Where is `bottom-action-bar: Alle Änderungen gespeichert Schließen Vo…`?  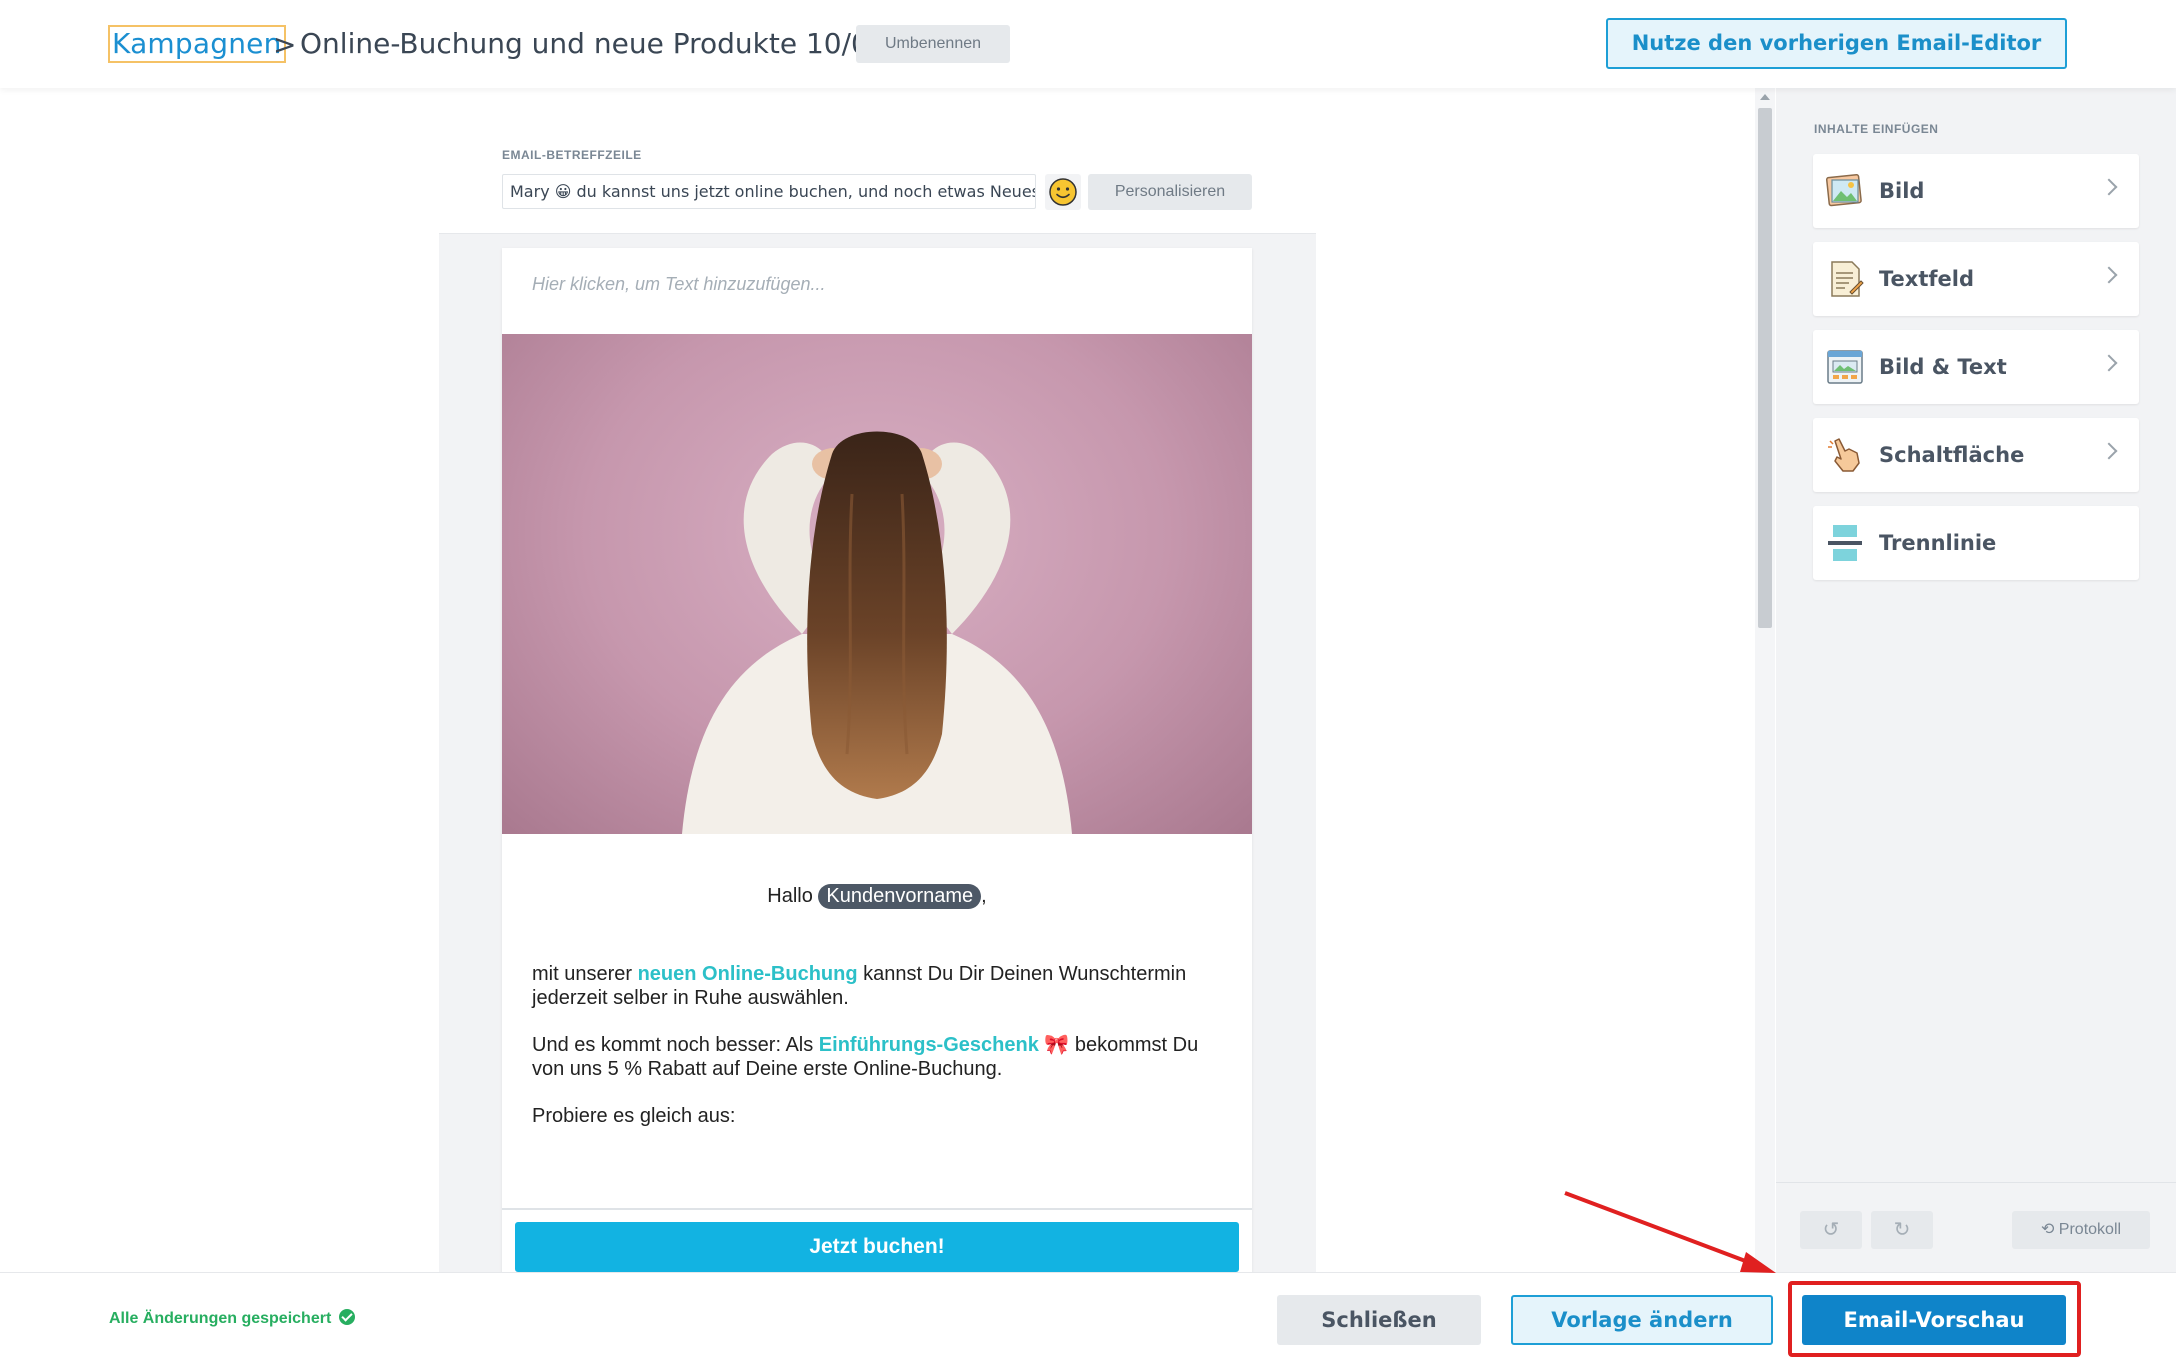
bottom-action-bar: Alle Änderungen gespeichert Schließen Vo… is located at coordinates (1088, 1316).